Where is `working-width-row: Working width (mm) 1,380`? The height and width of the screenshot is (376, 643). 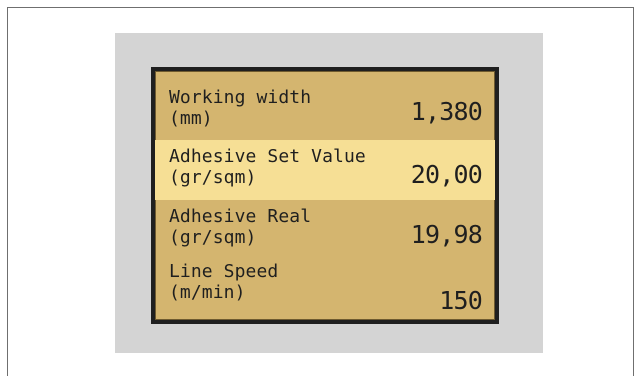
working-width-row: Working width (mm) 1,380 is located at coordinates (325, 111).